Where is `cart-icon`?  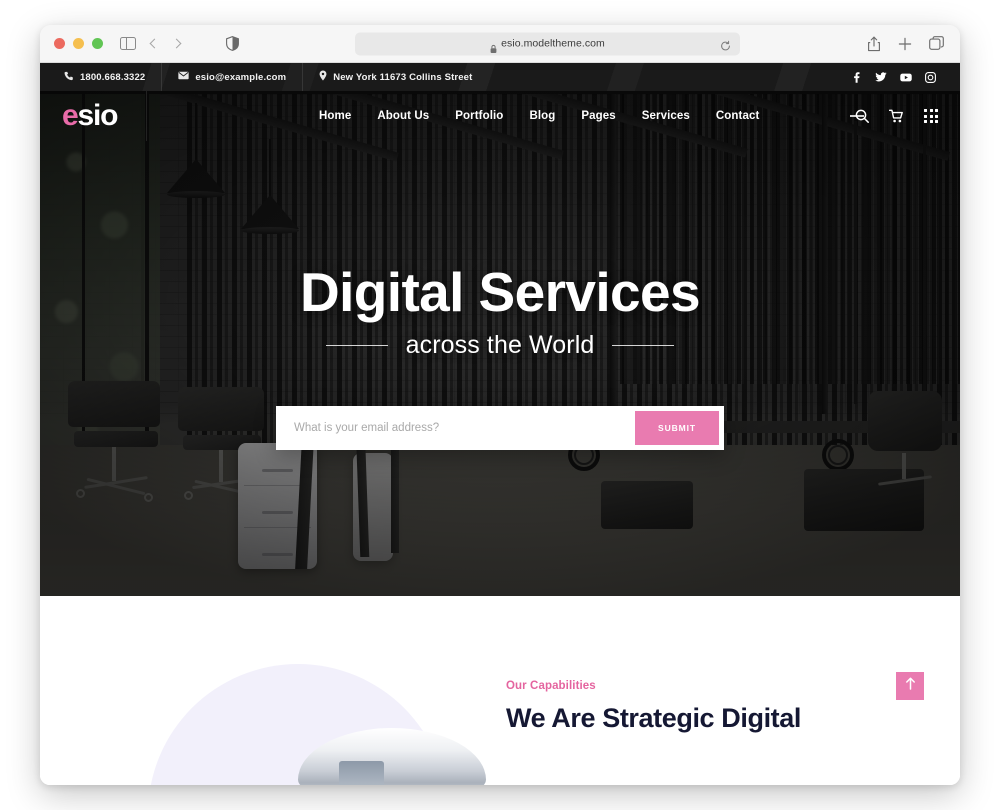
cart-icon is located at coordinates (896, 116).